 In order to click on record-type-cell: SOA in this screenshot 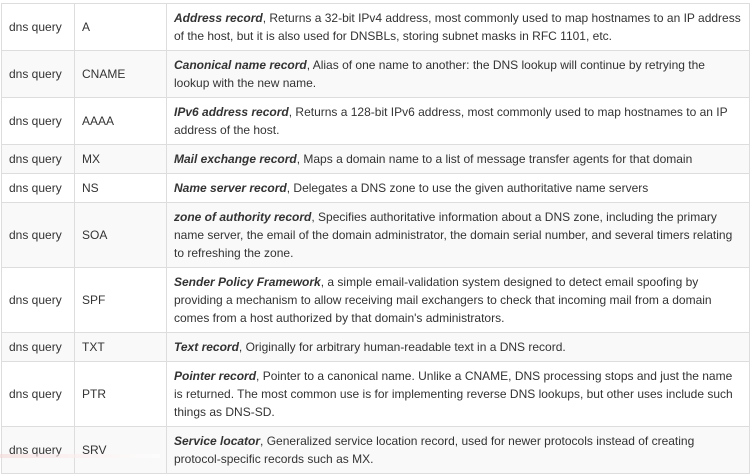, I will do `click(120, 235)`.